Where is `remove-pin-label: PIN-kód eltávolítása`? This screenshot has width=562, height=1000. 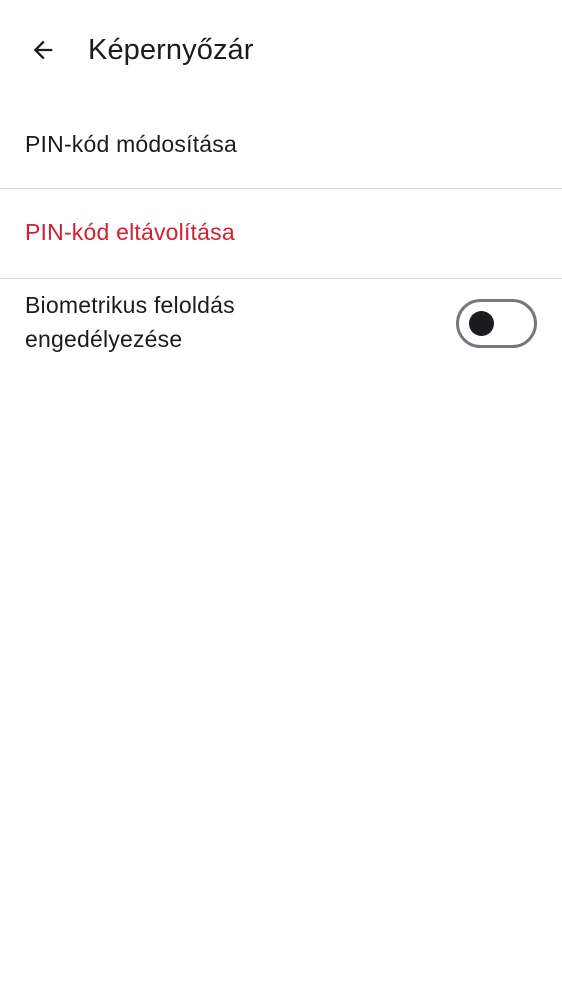 remove-pin-label: PIN-kód eltávolítása is located at coordinates (130, 232).